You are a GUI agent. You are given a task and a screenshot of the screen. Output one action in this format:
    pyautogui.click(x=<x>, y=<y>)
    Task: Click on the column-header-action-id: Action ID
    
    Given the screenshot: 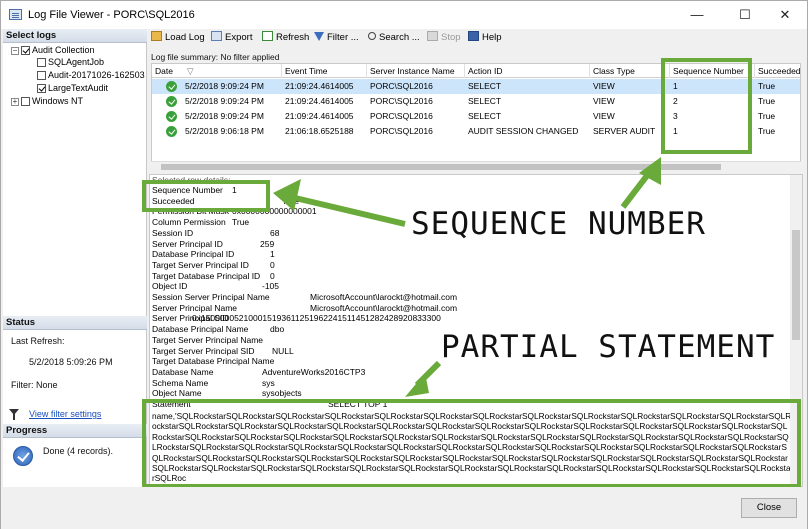 What is the action you would take?
    pyautogui.click(x=527, y=71)
    